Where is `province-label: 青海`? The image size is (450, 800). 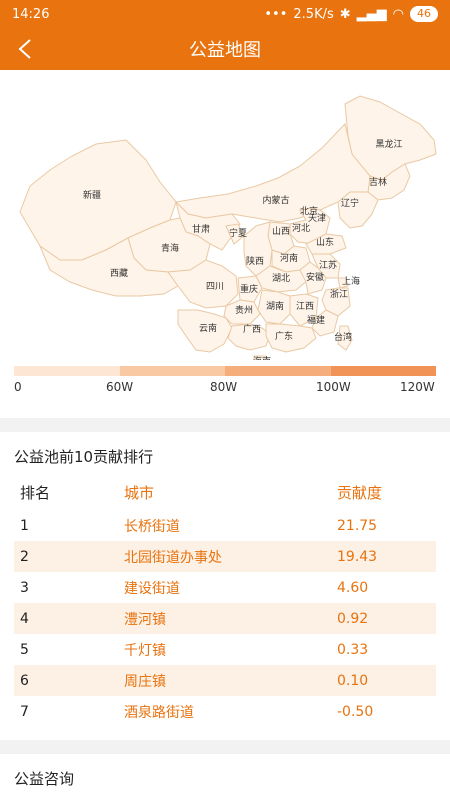 province-label: 青海 is located at coordinates (170, 248).